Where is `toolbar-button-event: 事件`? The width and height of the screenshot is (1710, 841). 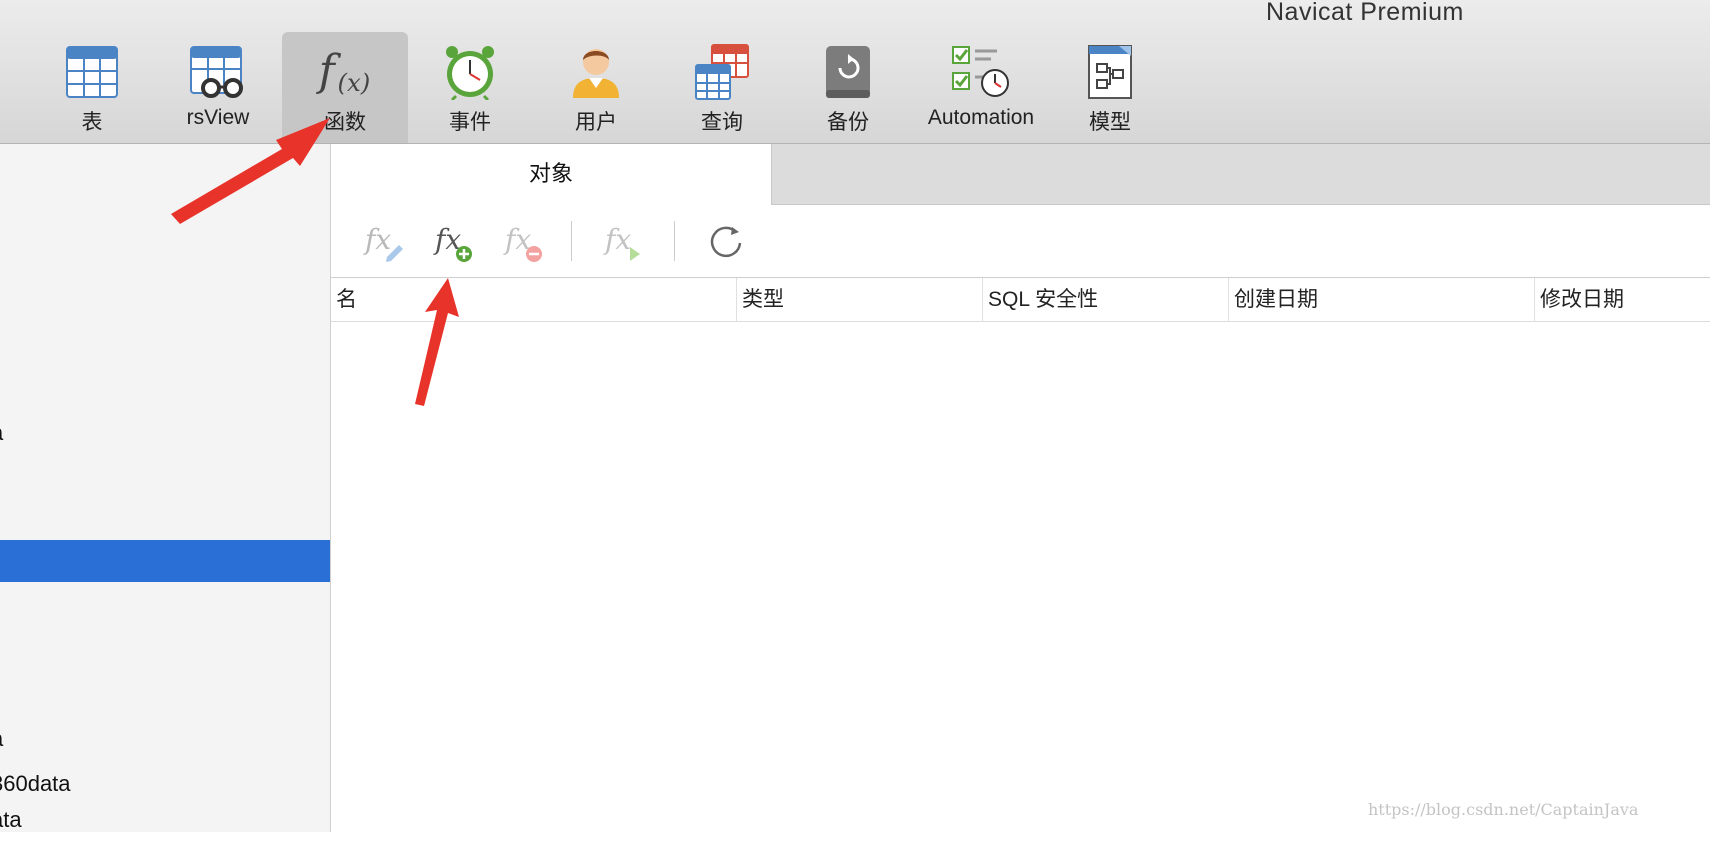
toolbar-button-event: 事件 is located at coordinates (470, 88).